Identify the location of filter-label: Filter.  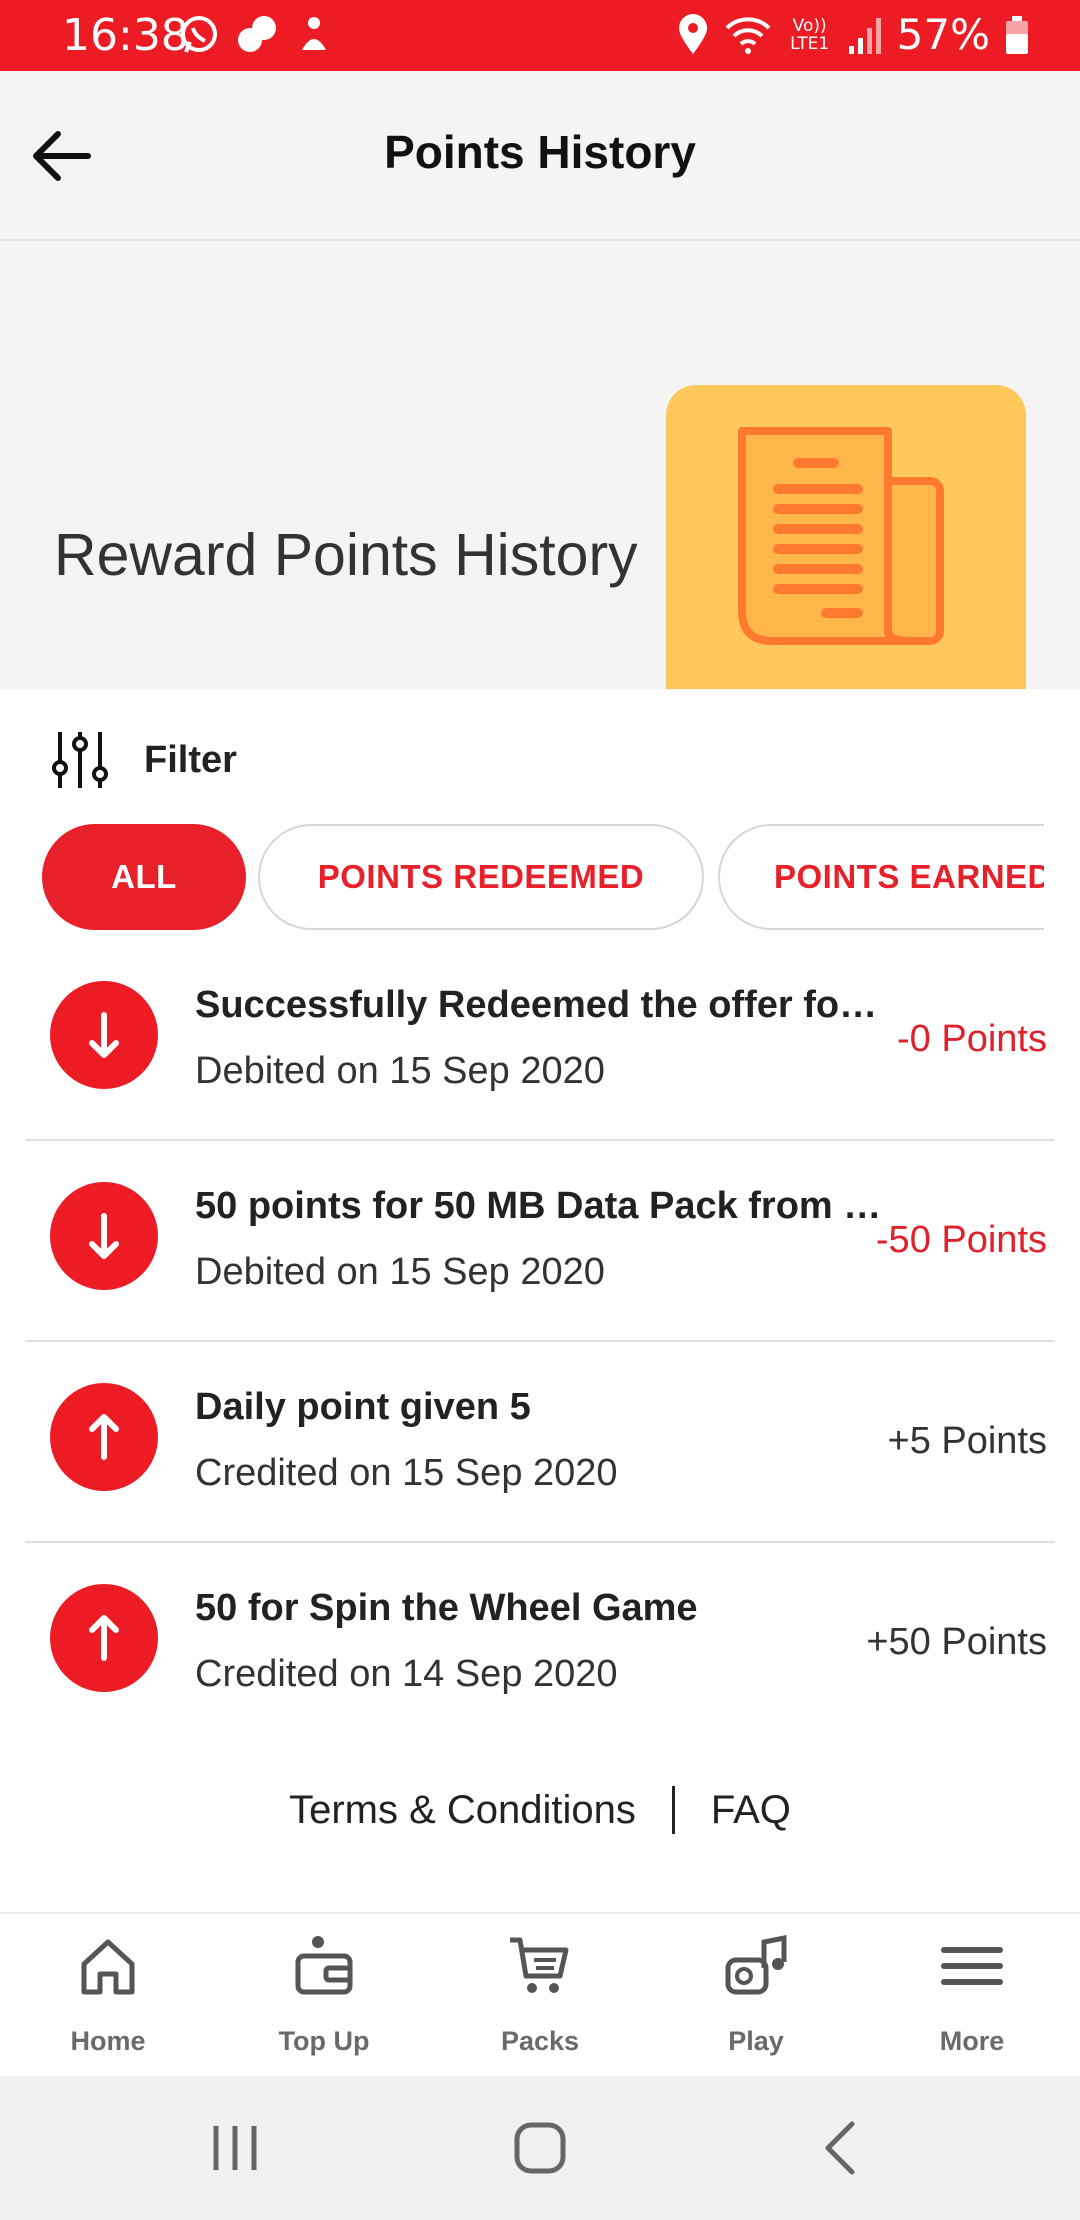
(190, 759).